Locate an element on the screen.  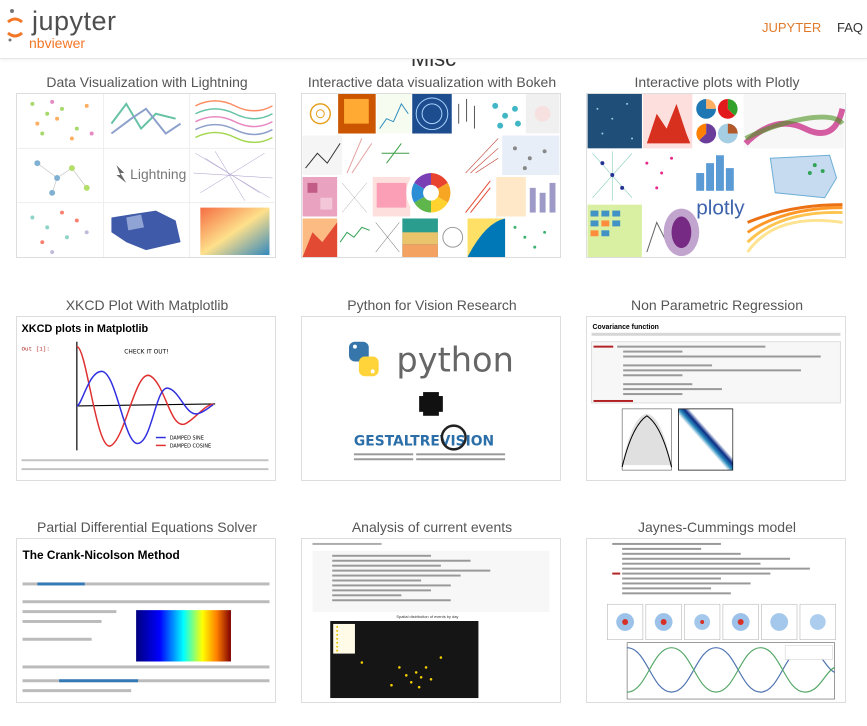
nav-link-jupyter: JUPYTER is located at coordinates (791, 27).